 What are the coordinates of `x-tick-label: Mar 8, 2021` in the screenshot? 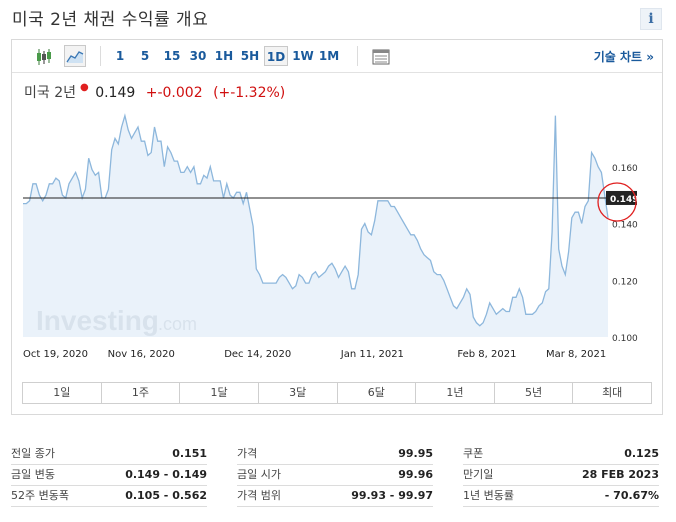 It's located at (576, 354).